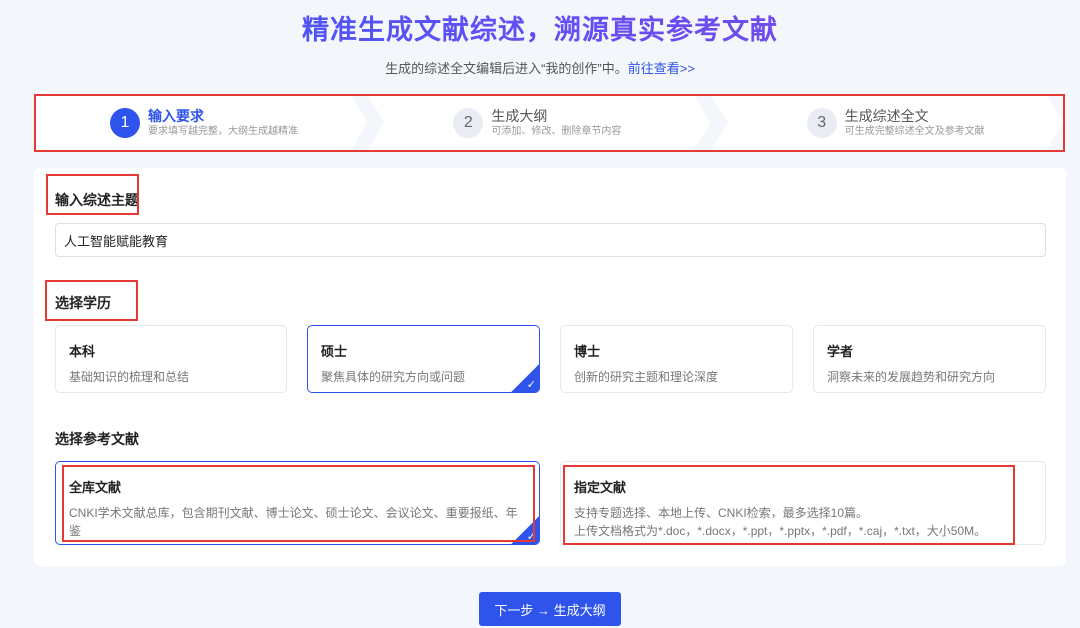  What do you see at coordinates (540, 27) in the screenshot?
I see `hero-title: 精准生成文献综述，溯源真实参考文献` at bounding box center [540, 27].